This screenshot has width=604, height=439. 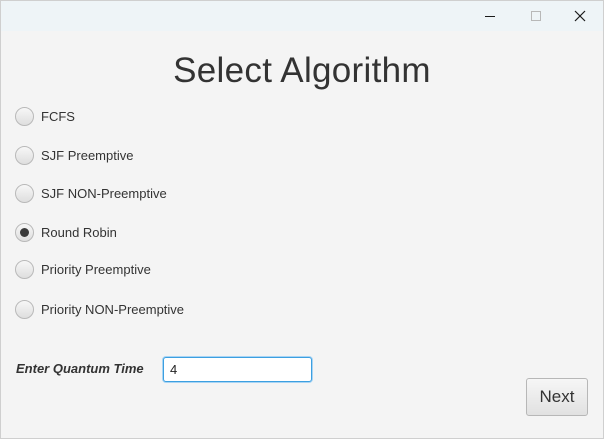 I want to click on radio-priority-non-preemptive: Priority NON-Preemptive, so click(x=99, y=309).